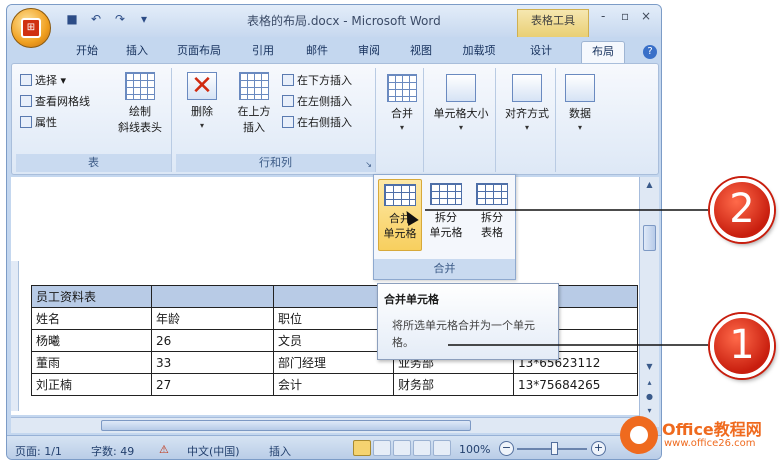  I want to click on step-callout-2: 2, so click(742, 210).